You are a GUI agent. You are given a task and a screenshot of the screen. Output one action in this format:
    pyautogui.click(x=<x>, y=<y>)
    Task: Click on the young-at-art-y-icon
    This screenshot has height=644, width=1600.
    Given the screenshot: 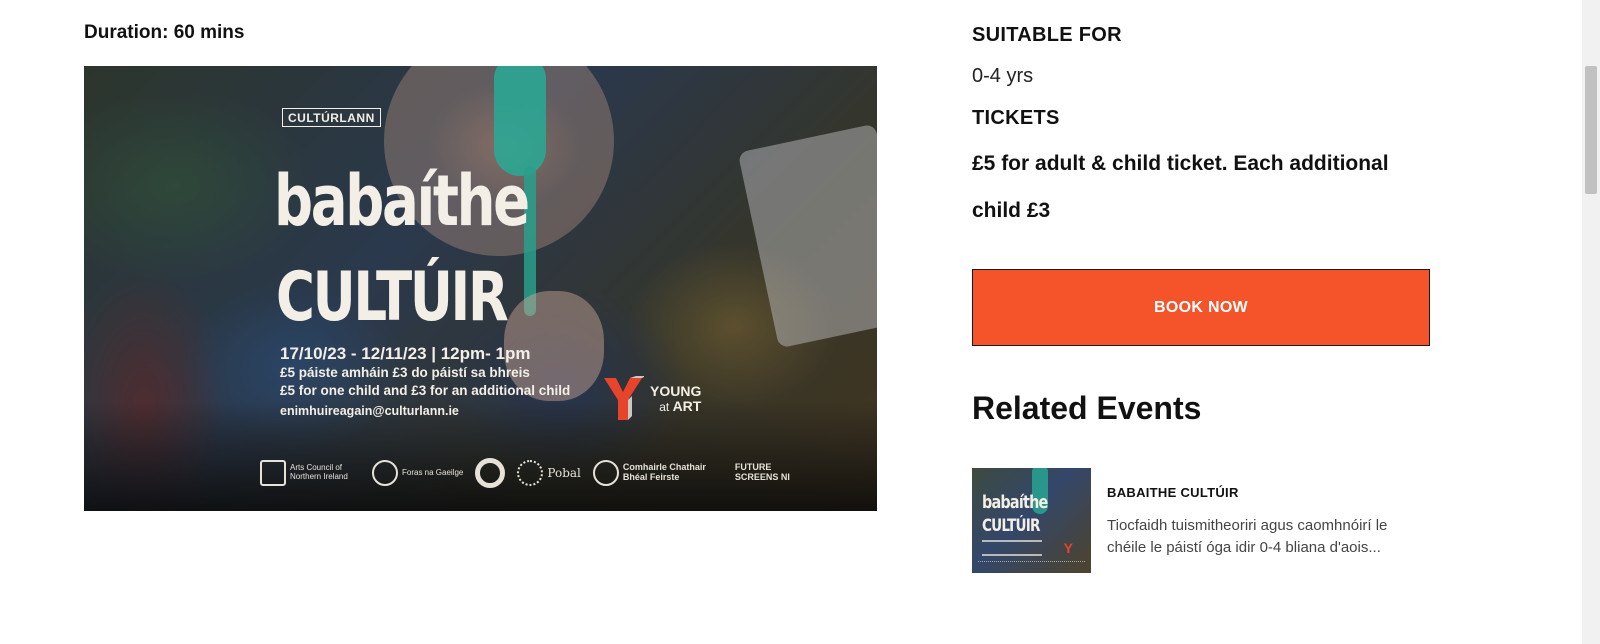 What is the action you would take?
    pyautogui.click(x=624, y=399)
    